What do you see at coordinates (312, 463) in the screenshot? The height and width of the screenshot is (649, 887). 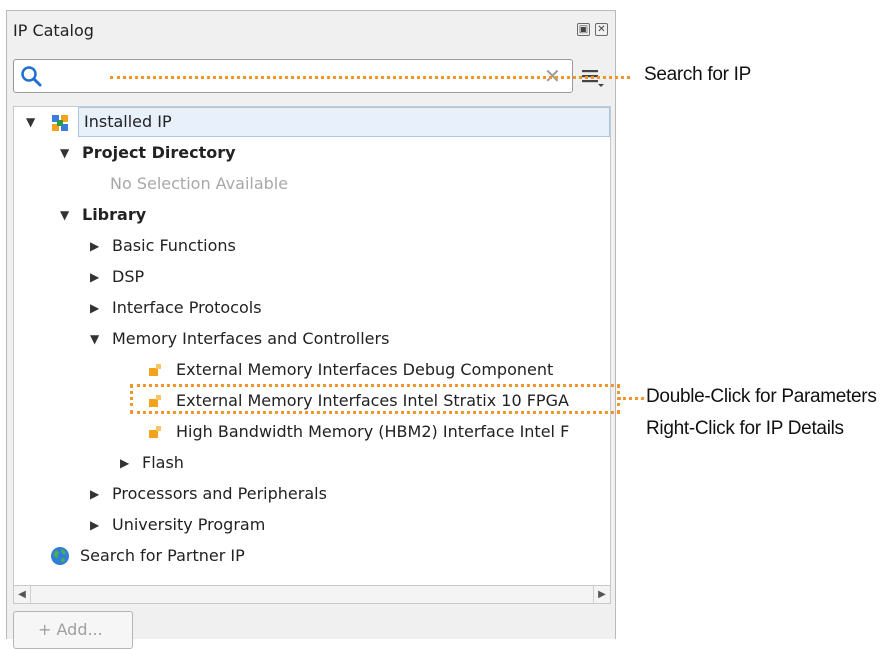 I see `tree-item-flash: ▶ Flash` at bounding box center [312, 463].